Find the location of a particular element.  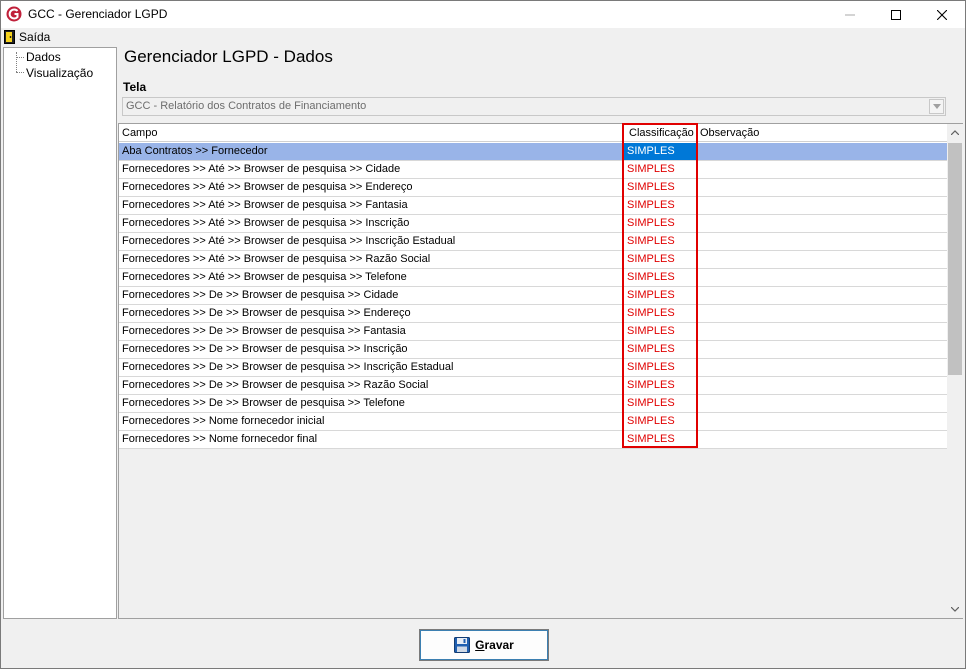

chevron-down-icon is located at coordinates (936, 106).